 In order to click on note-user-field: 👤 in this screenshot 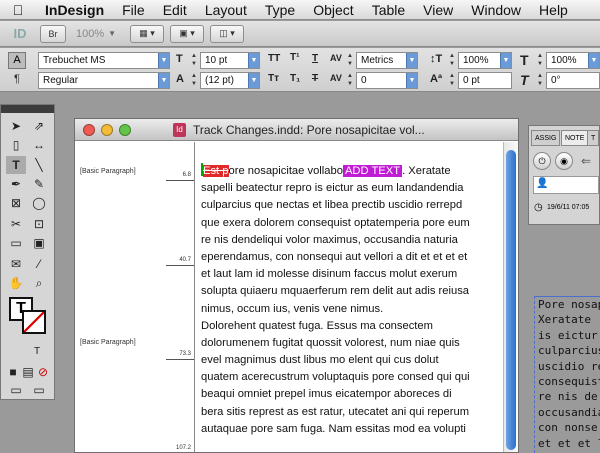, I will do `click(566, 185)`.